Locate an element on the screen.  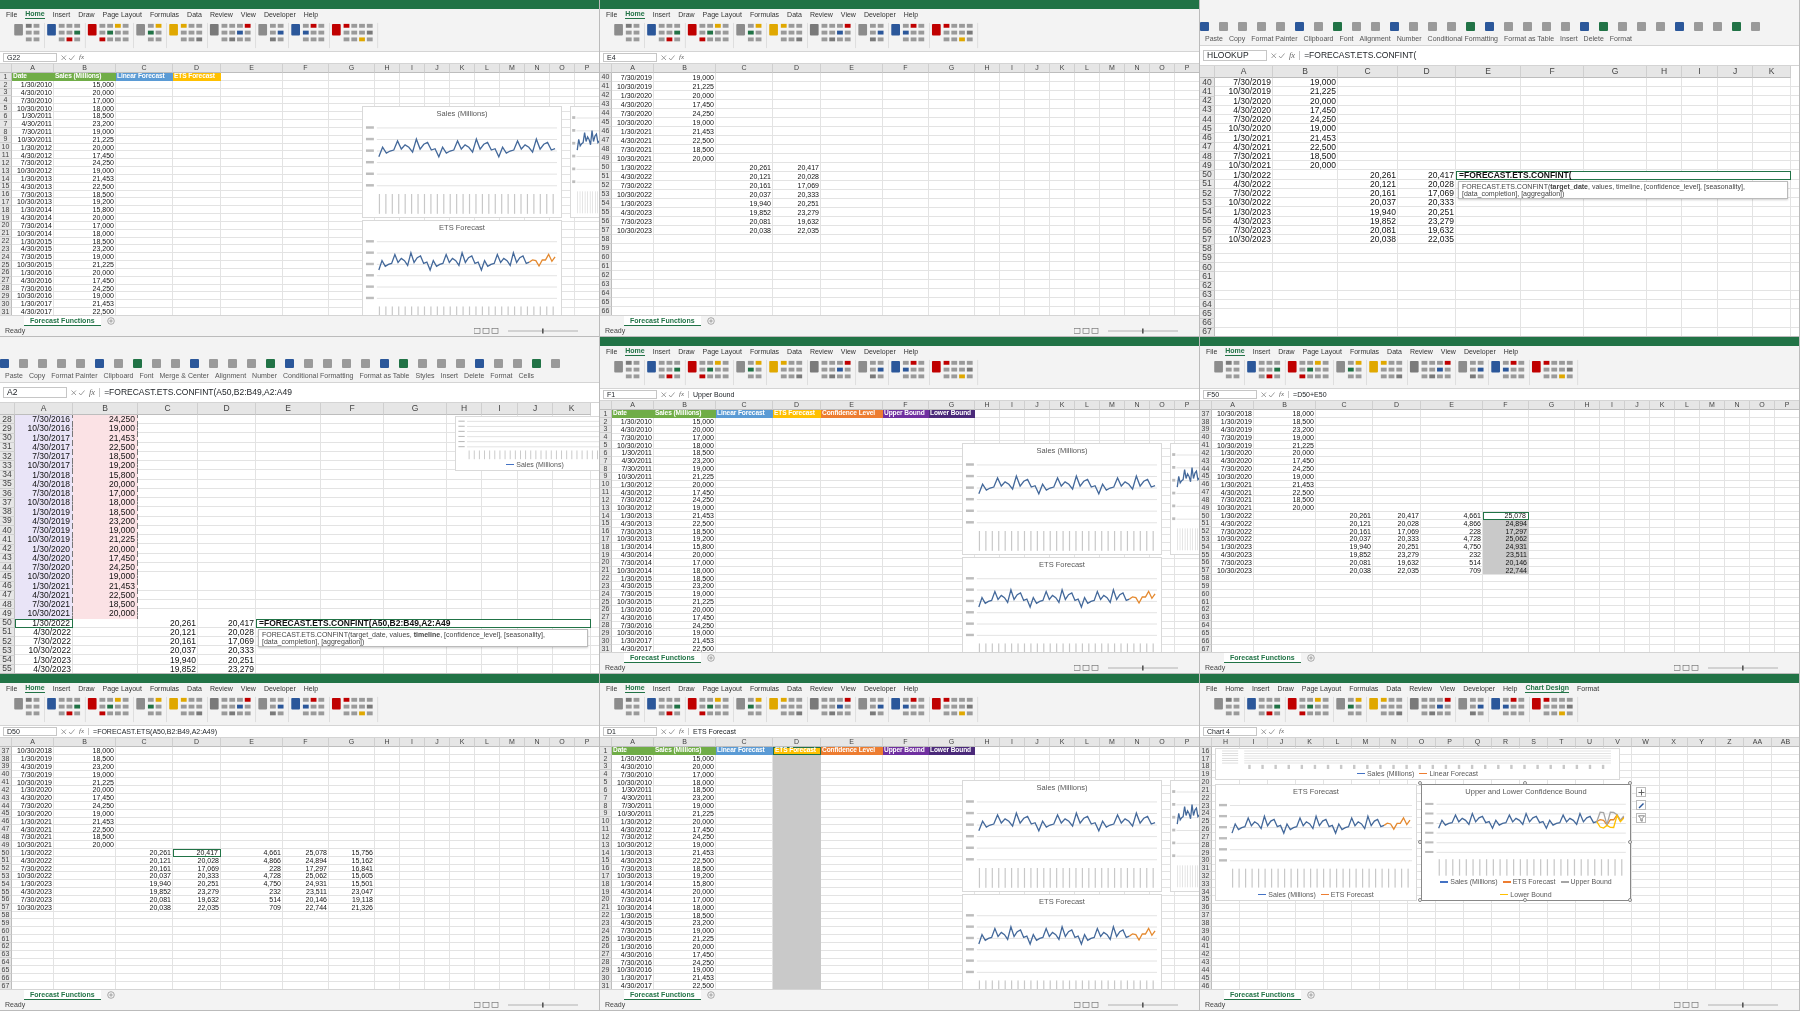
table-cell: 23,279 is located at coordinates (1427, 221).